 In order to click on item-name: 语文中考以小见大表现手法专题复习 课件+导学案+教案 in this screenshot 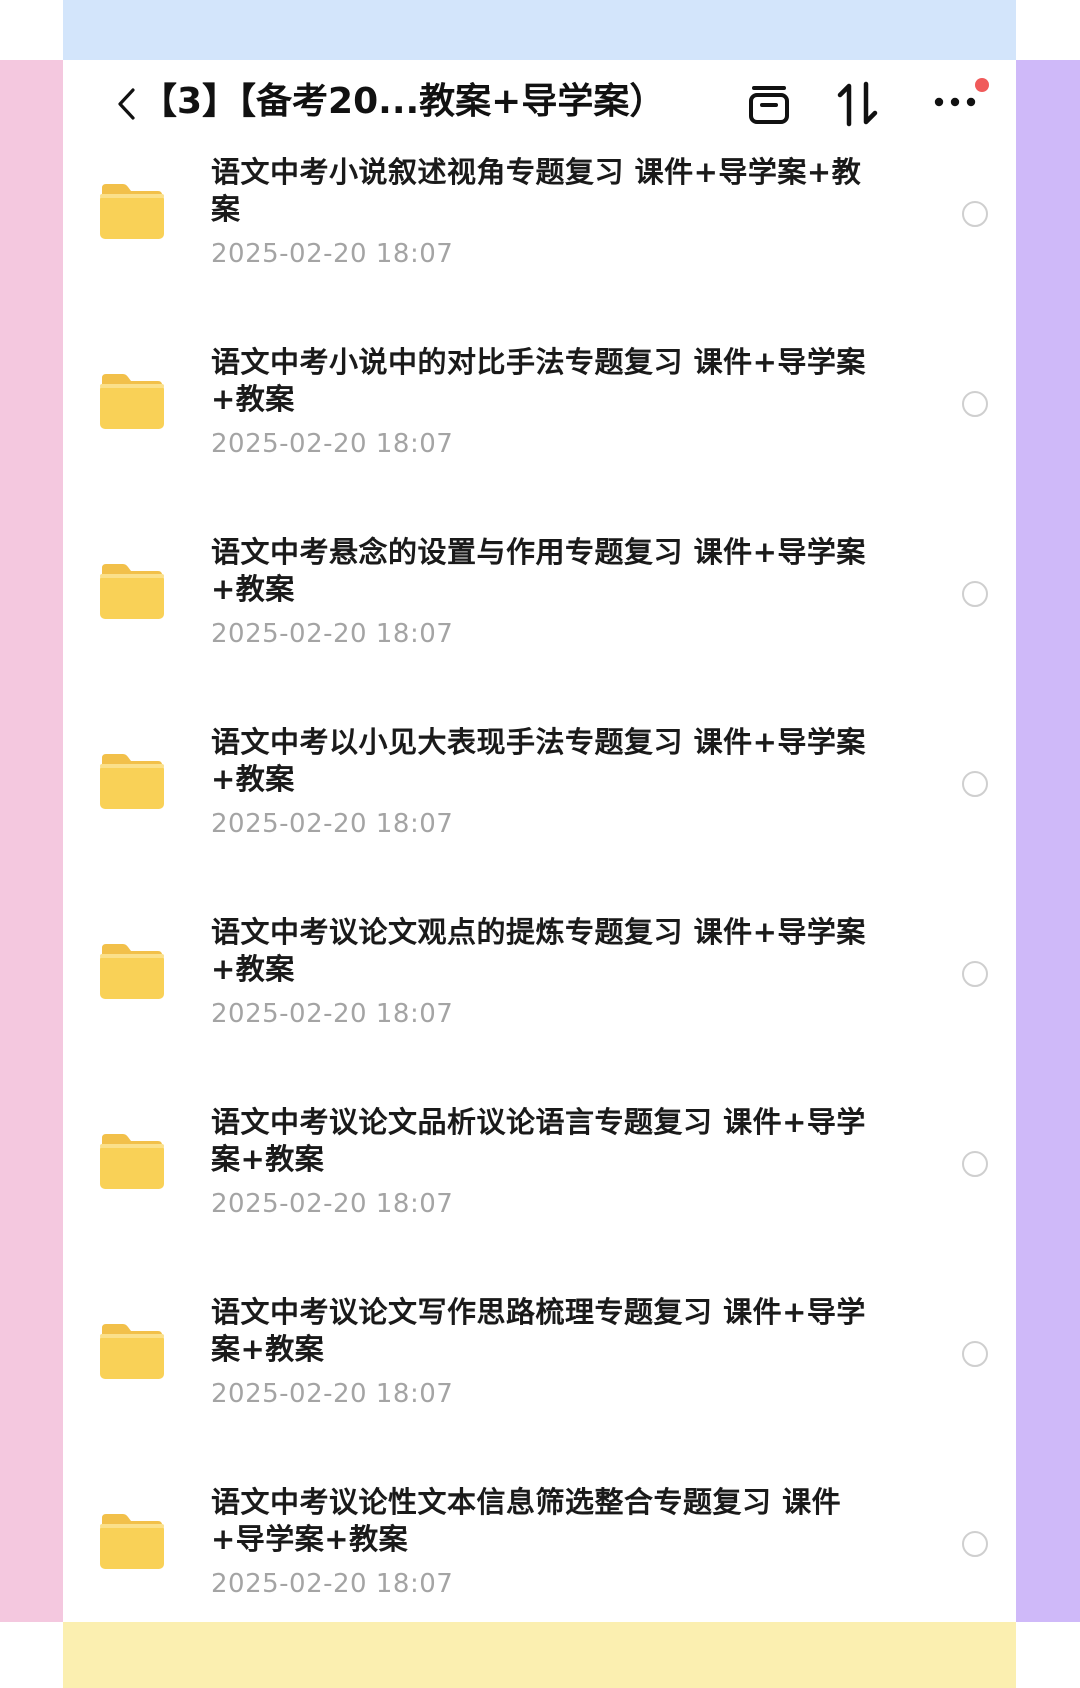, I will do `click(538, 760)`.